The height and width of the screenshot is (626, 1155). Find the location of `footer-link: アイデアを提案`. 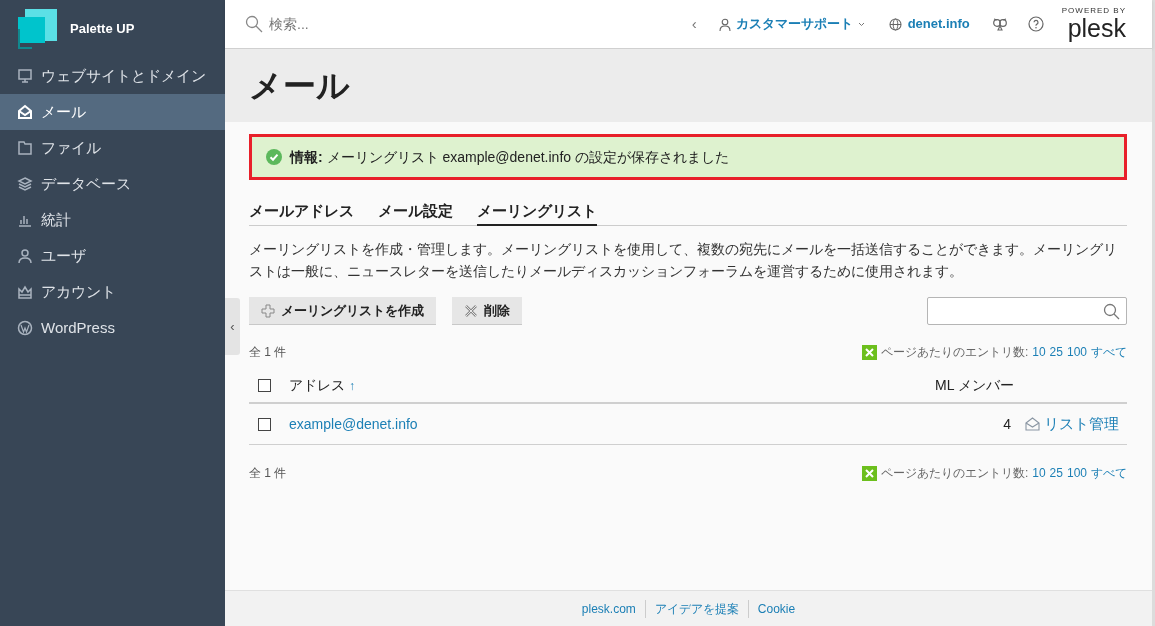

footer-link: アイデアを提案 is located at coordinates (696, 608).